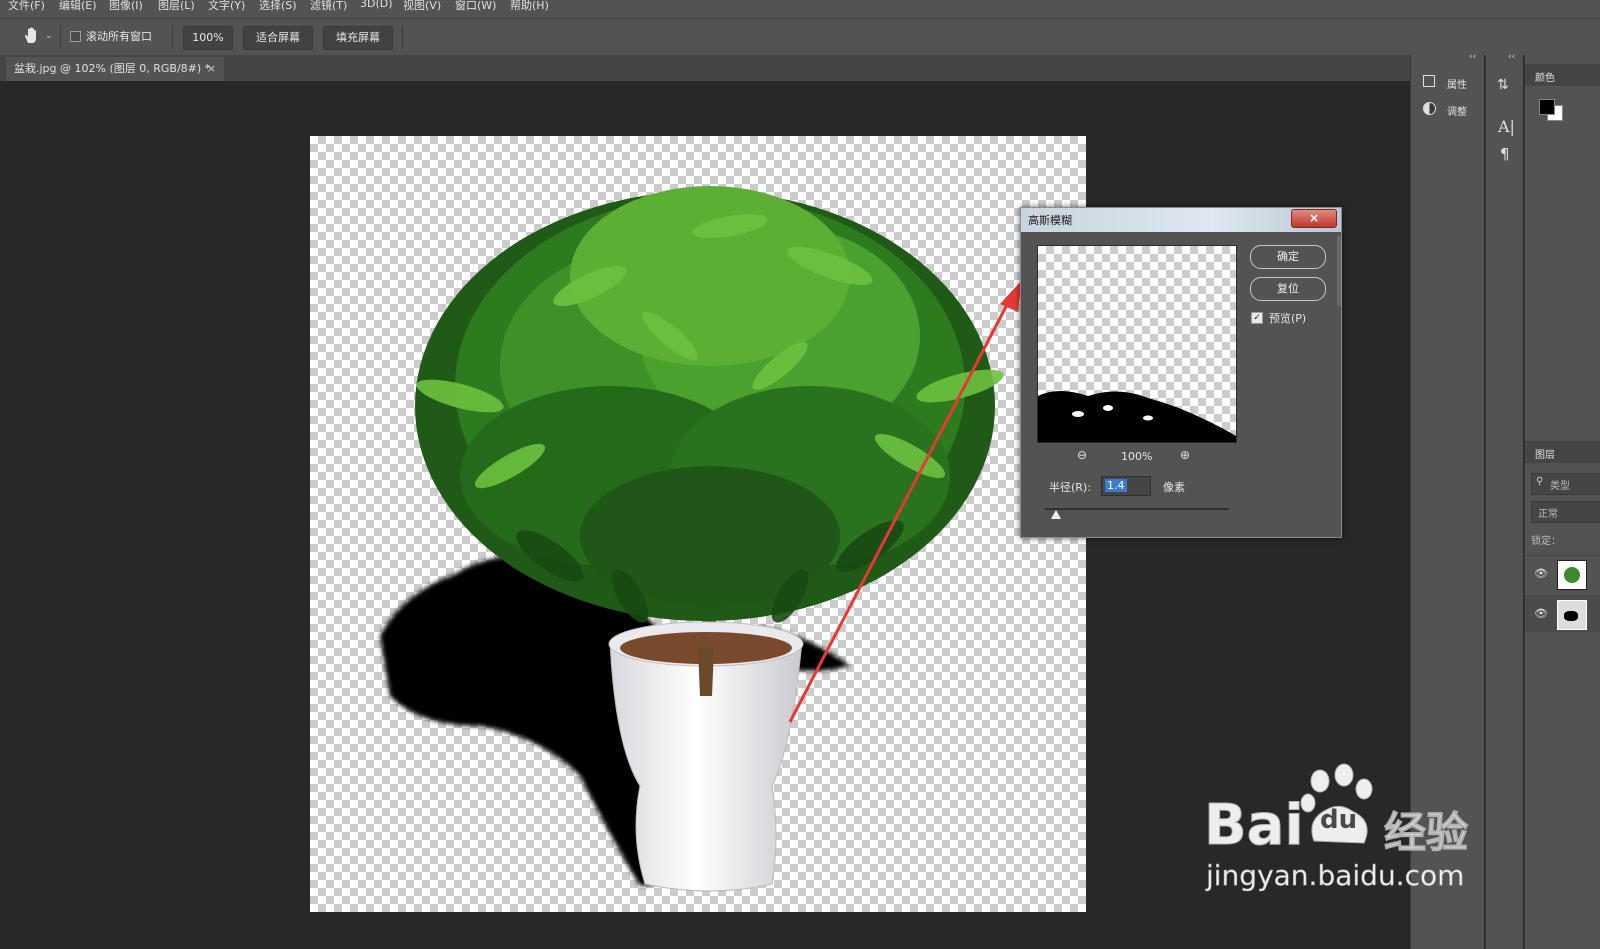 The image size is (1600, 949). I want to click on baidu-paw-logo: du, so click(1340, 805).